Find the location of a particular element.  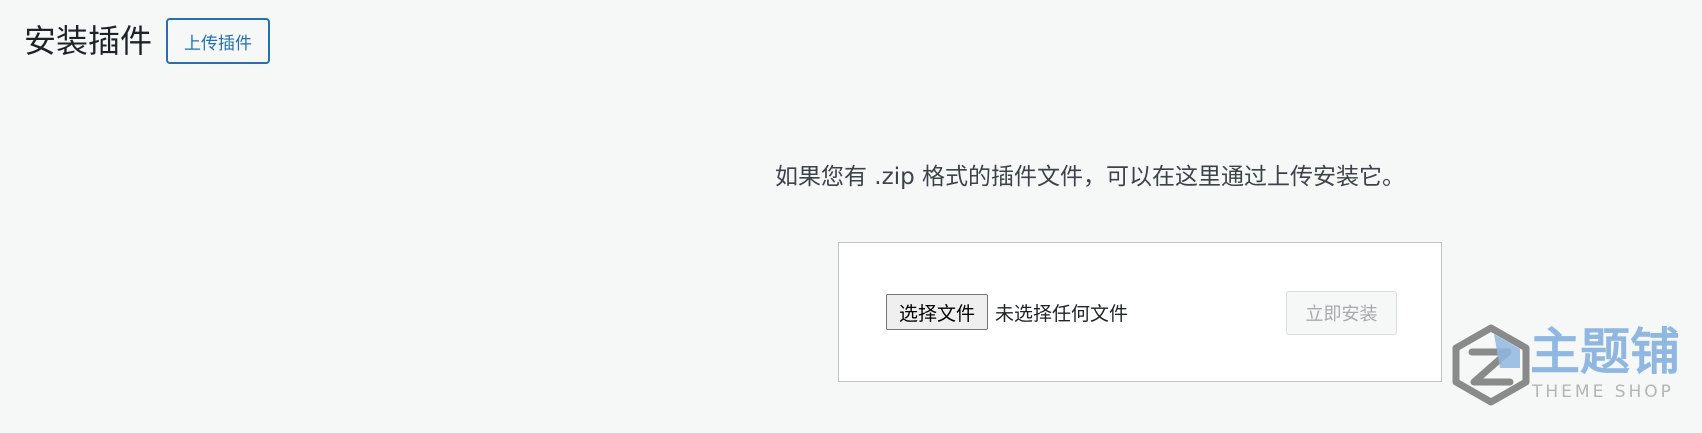

upload-help-text: 如果您有 .zip 格式的插件文件，可以在这里通过上传安装它。 is located at coordinates (1090, 177).